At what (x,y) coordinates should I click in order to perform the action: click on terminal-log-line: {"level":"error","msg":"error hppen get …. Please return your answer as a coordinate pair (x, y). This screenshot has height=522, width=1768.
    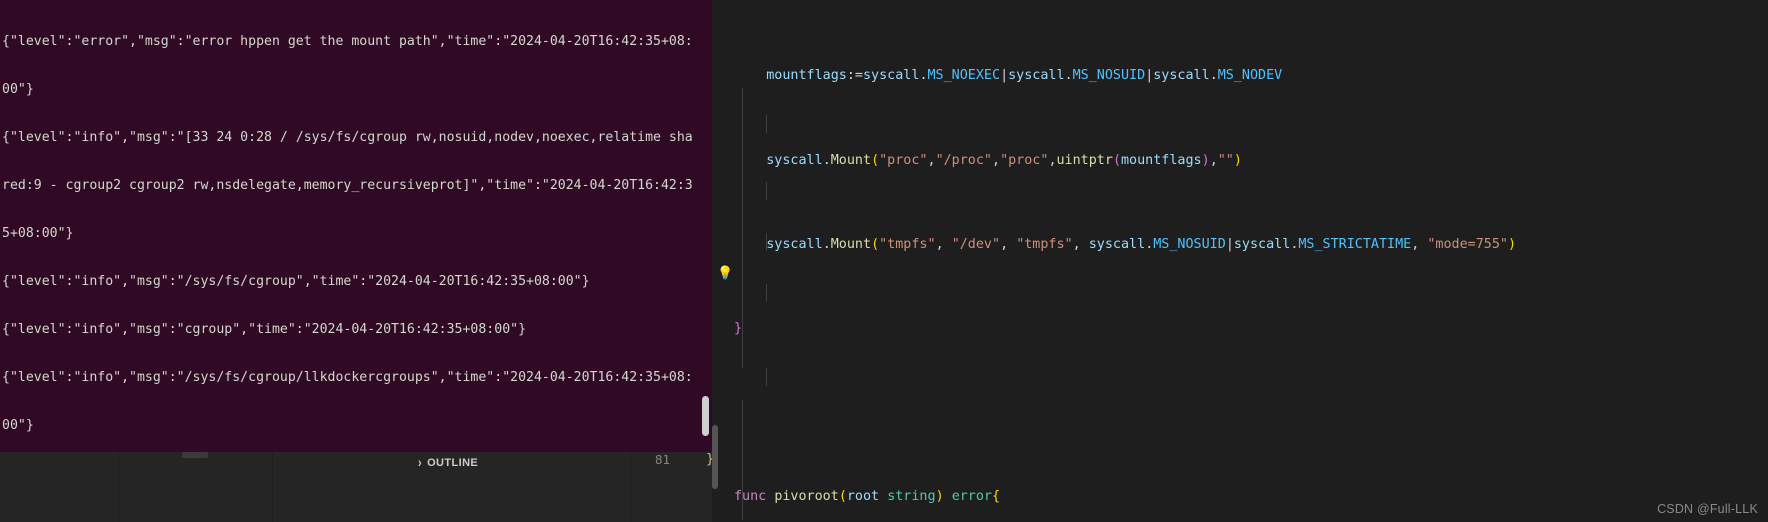
    Looking at the image, I should click on (347, 41).